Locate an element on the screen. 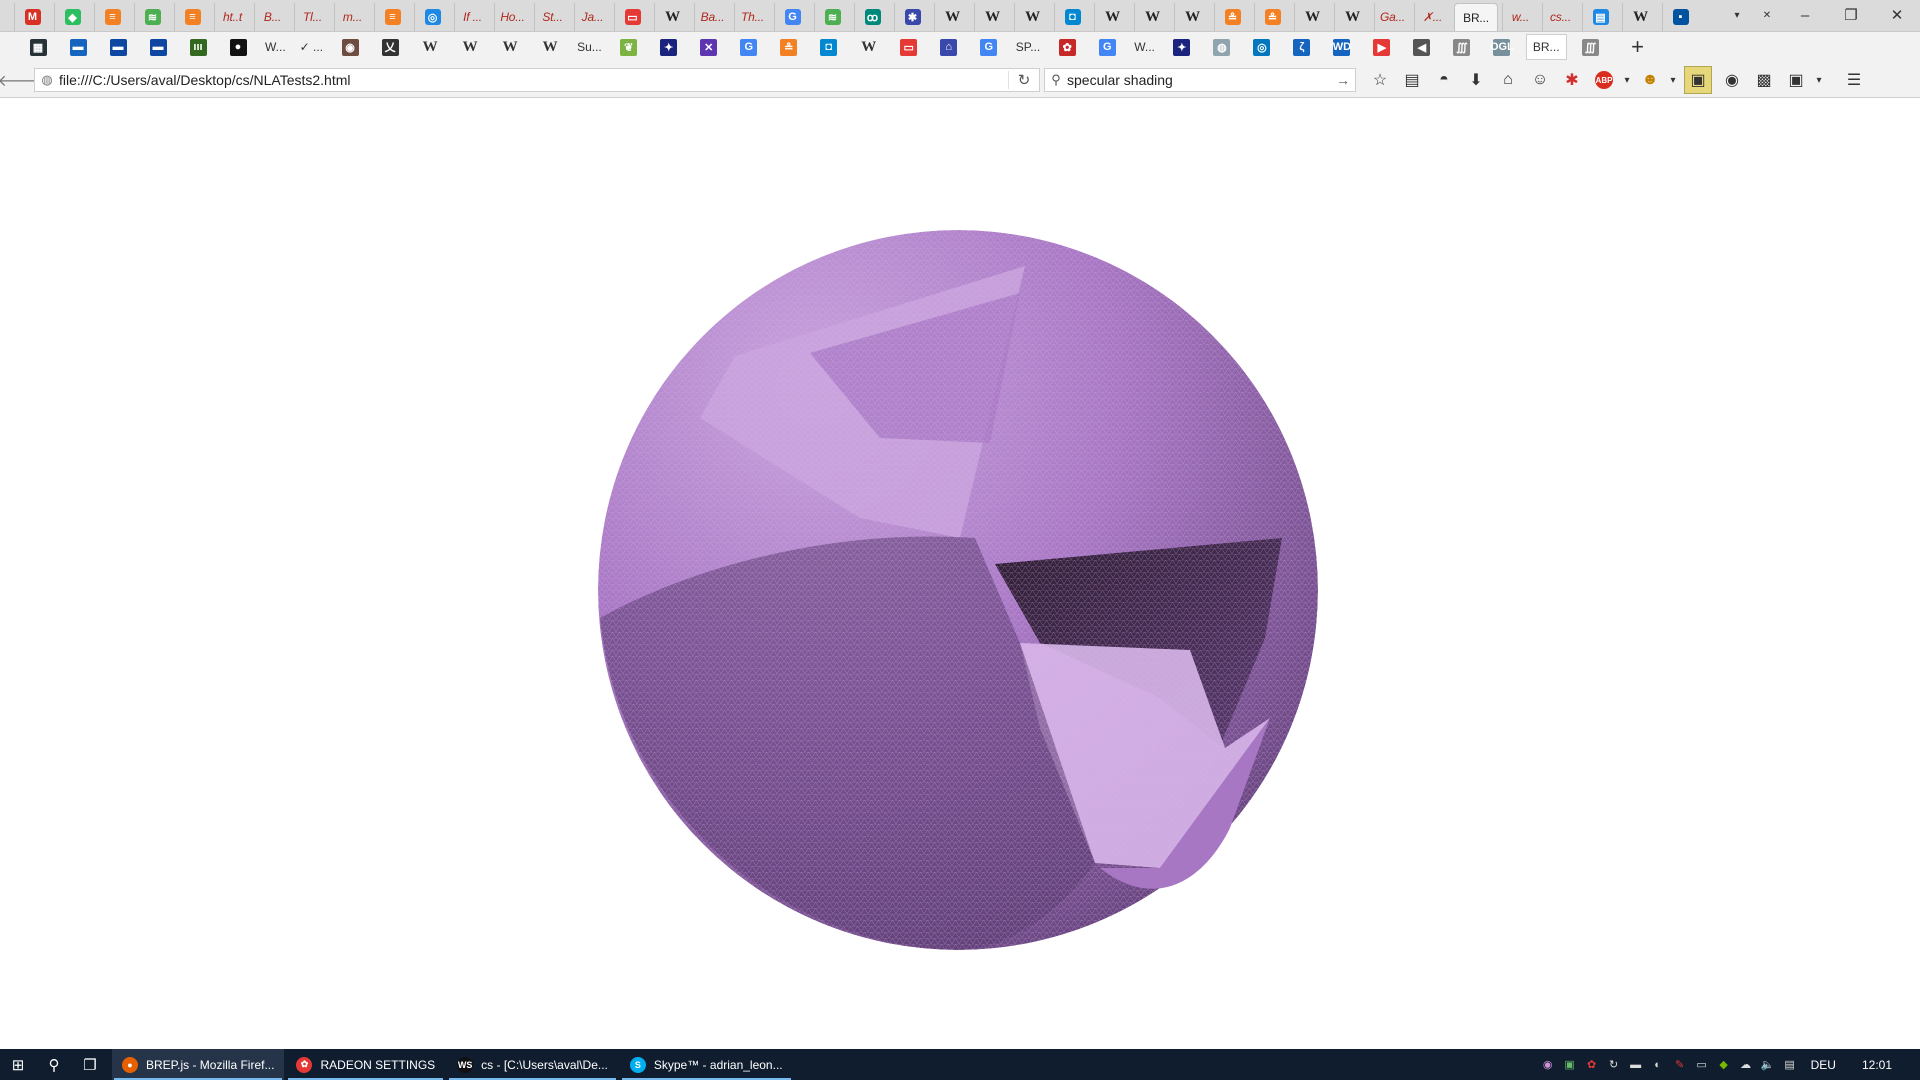 This screenshot has height=1080, width=1920. downloads-icon: ⬇ is located at coordinates (1476, 80).